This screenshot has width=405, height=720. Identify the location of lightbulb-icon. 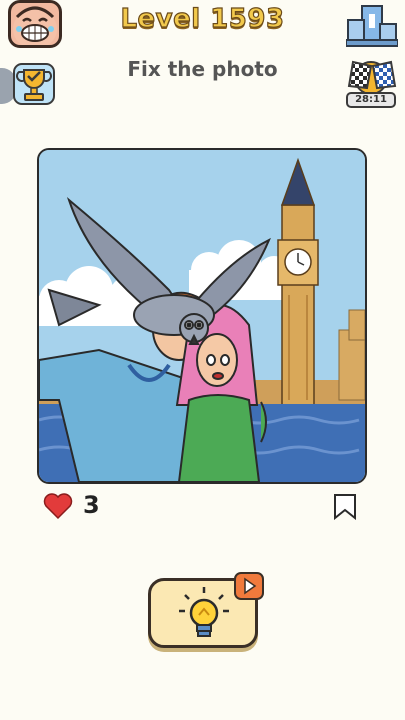
(204, 612).